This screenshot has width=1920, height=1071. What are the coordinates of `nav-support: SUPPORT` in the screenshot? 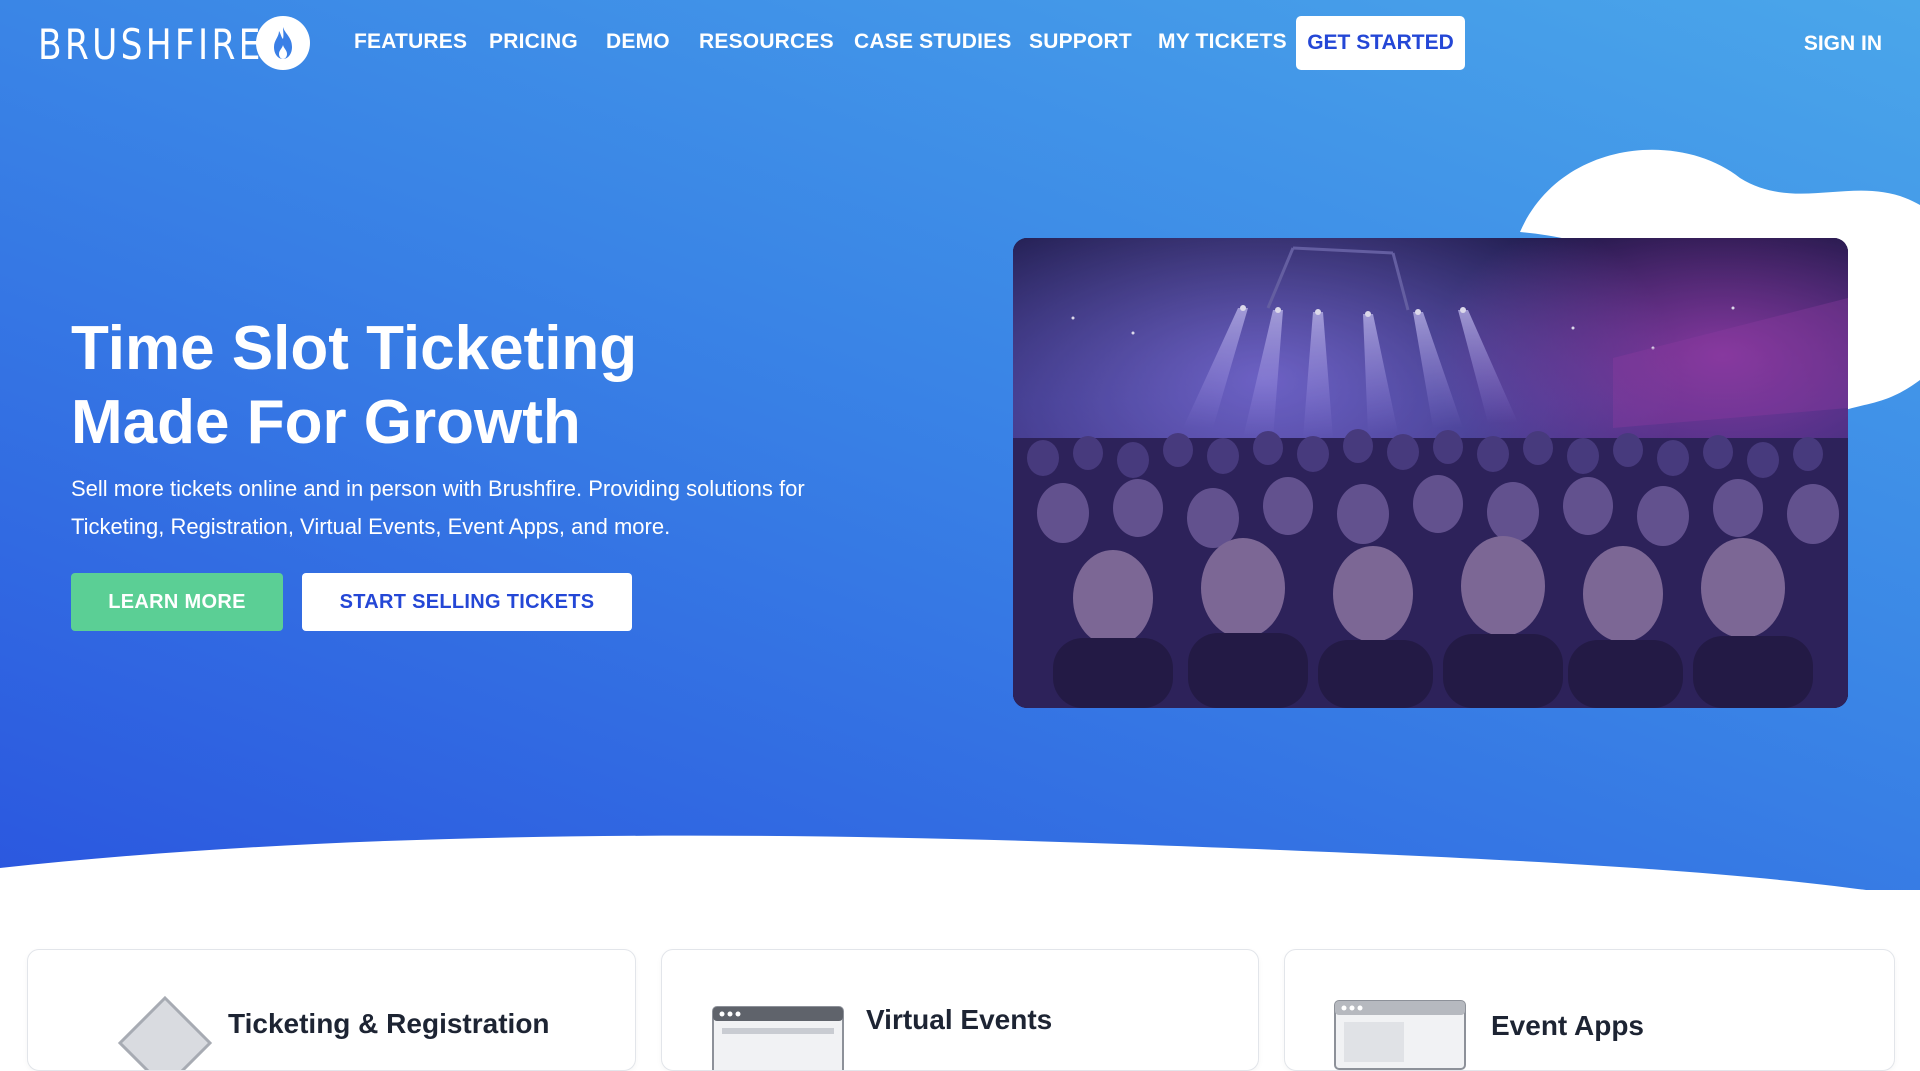 It's located at (1080, 42).